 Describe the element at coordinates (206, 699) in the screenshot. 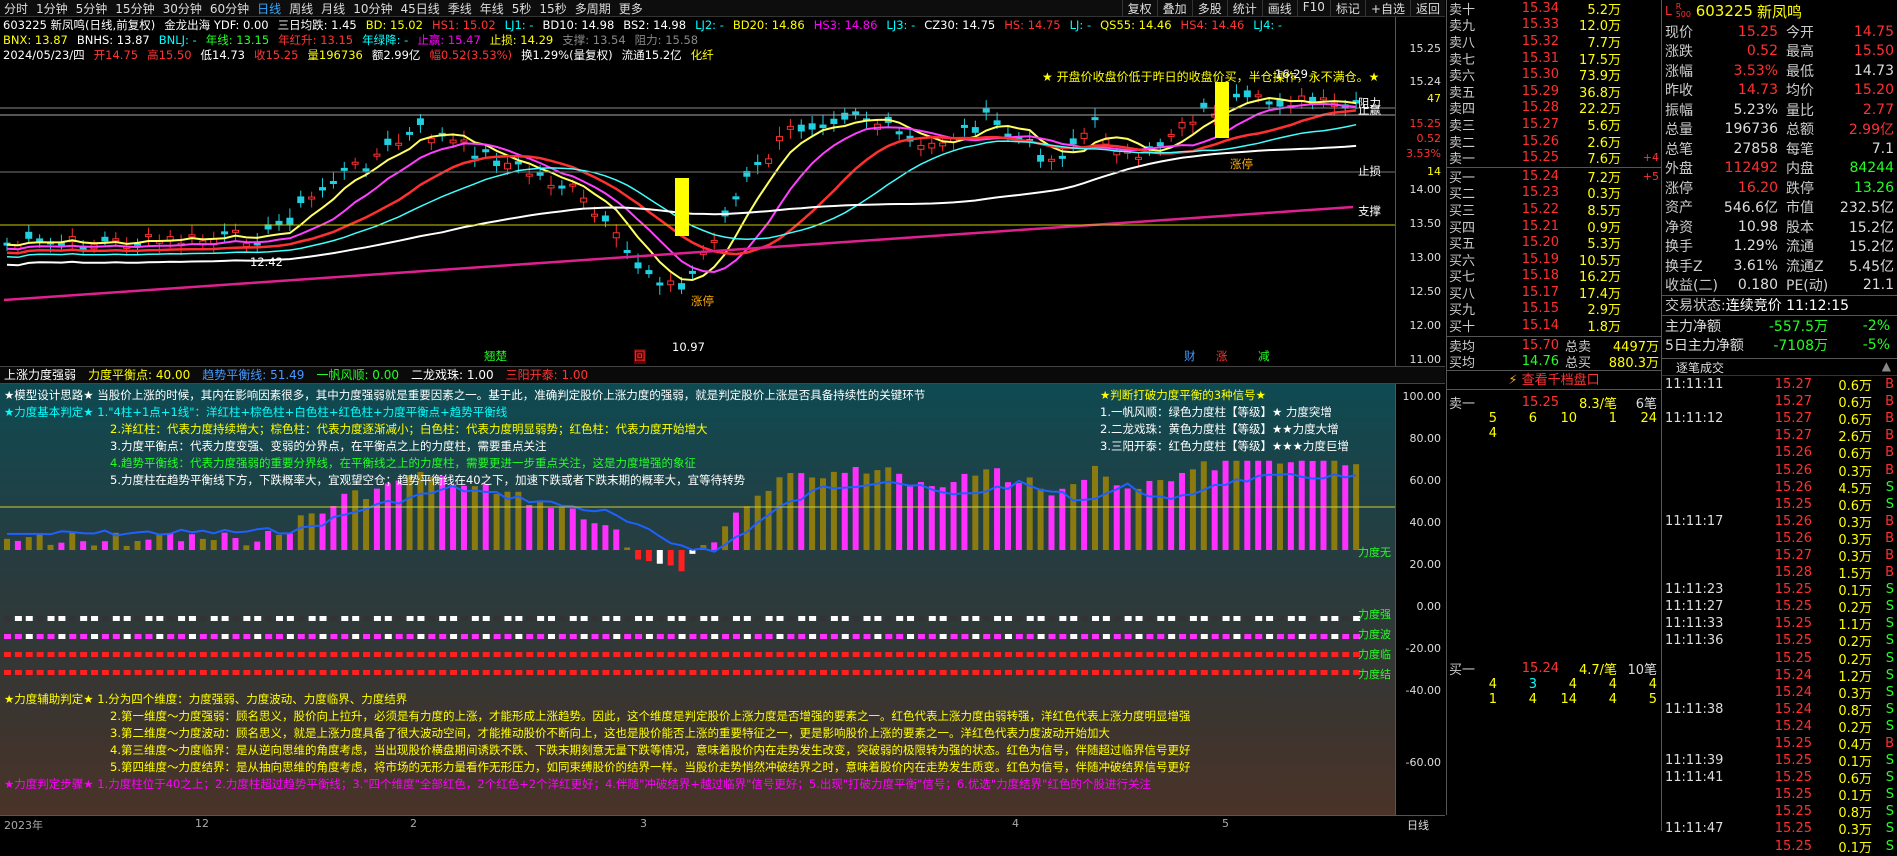

I see `note-aux-title: ★力度辅助判定★ 1.分为四个维度：力度强弱、力度波动、力度临界、力度结界` at that location.